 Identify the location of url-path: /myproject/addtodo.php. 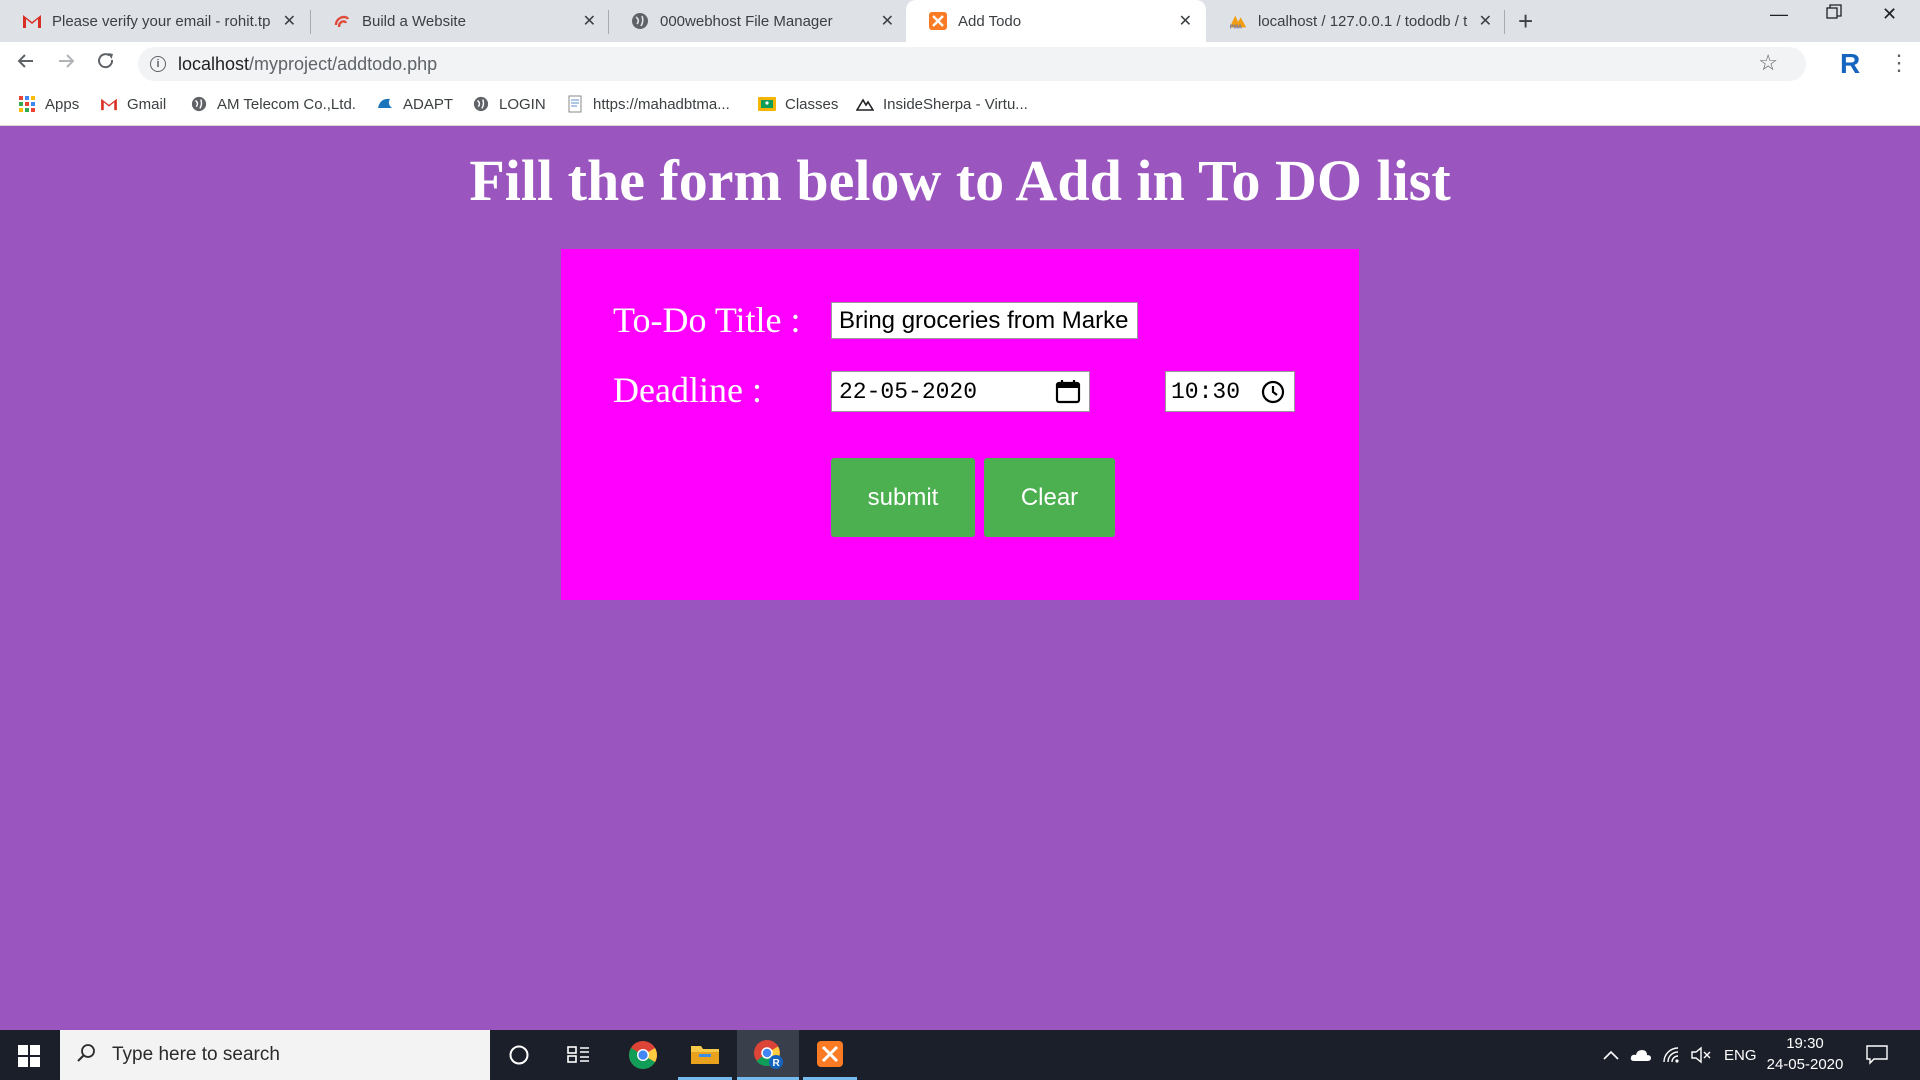
(343, 63).